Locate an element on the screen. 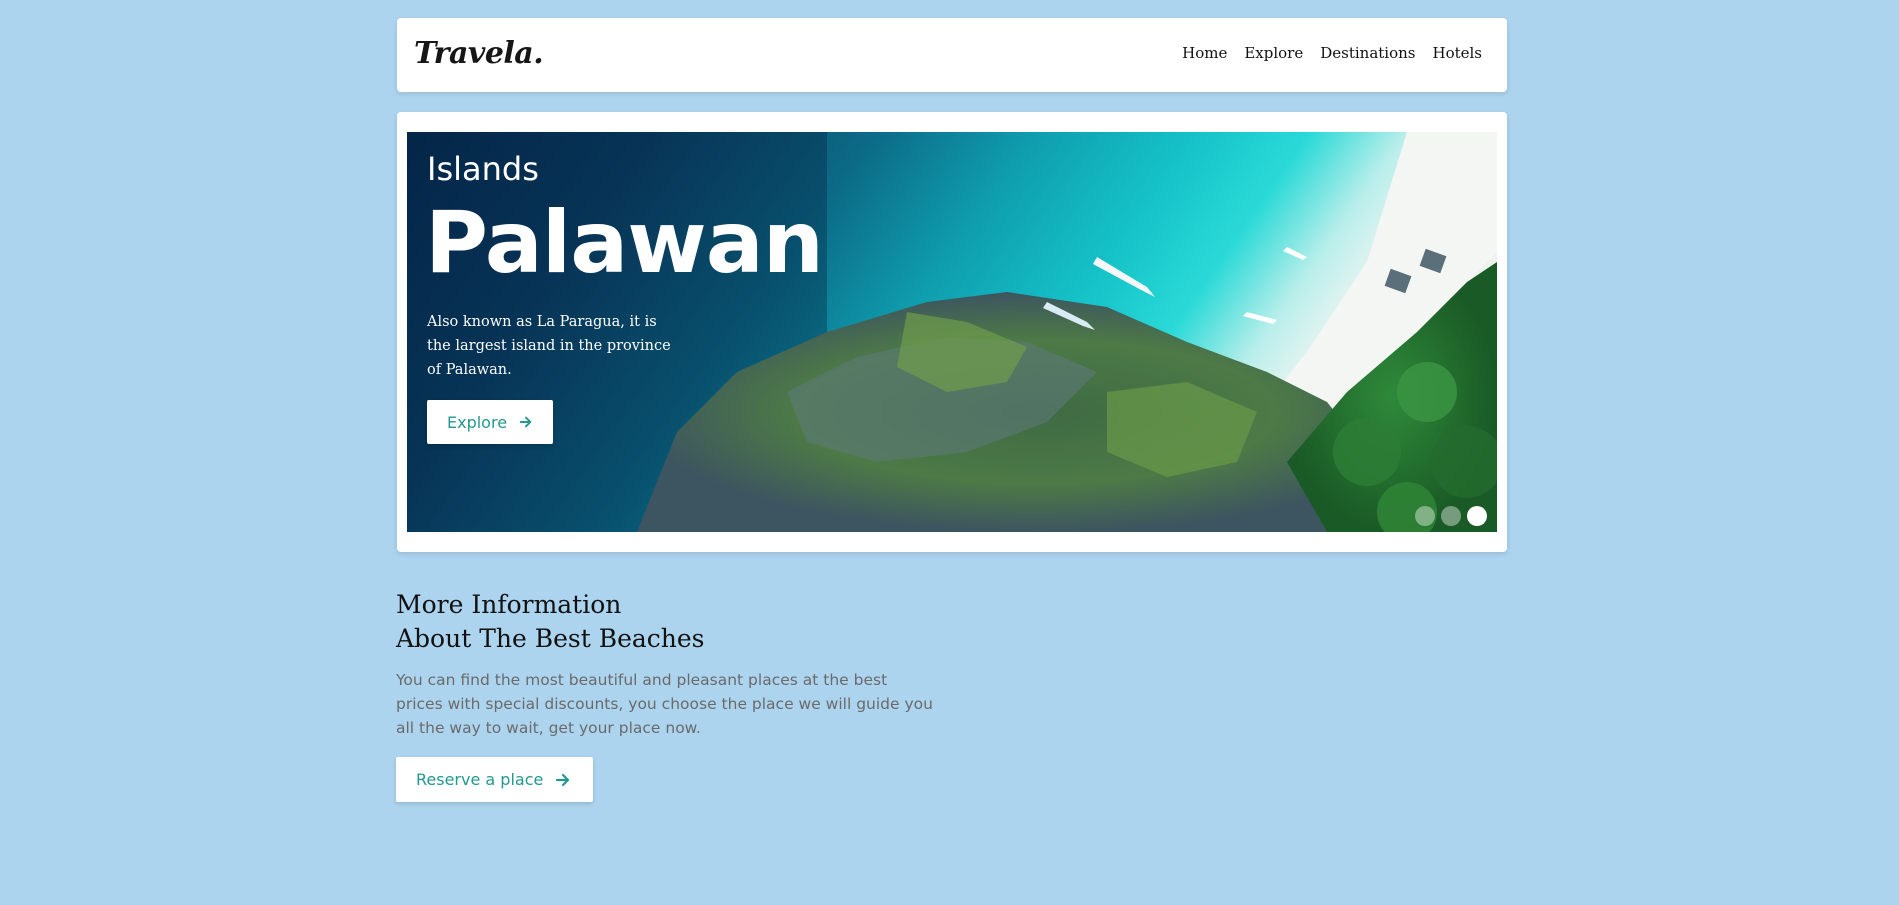 The height and width of the screenshot is (905, 1899). explore-button: Explore is located at coordinates (490, 422).